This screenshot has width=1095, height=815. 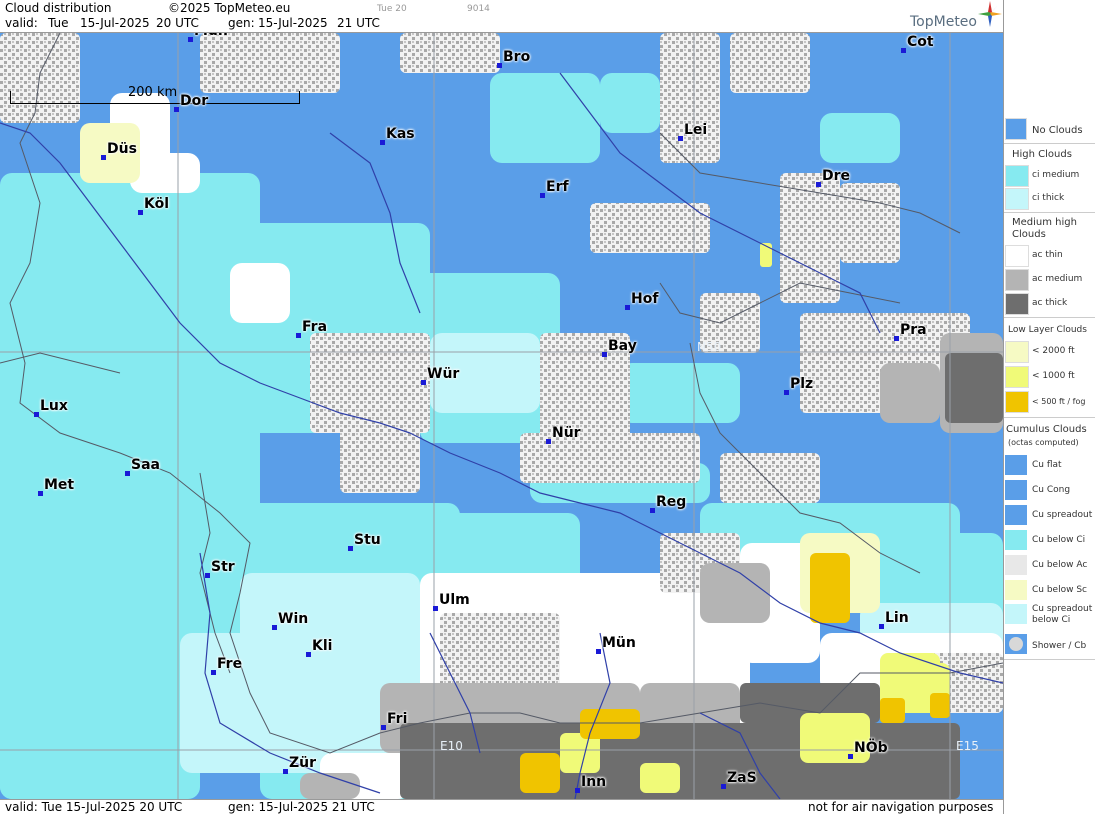 What do you see at coordinates (435, 608) in the screenshot?
I see `city-marker-ulm` at bounding box center [435, 608].